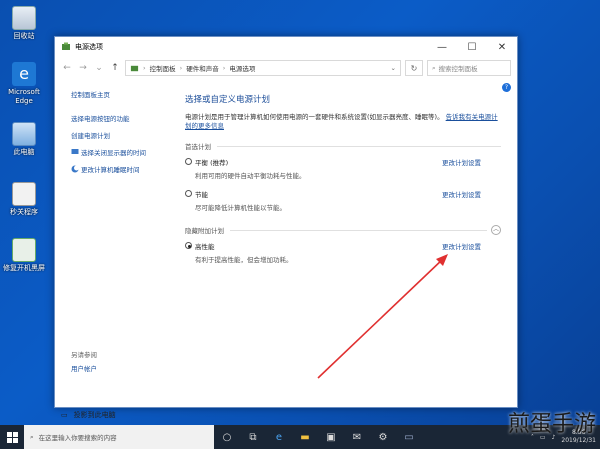  What do you see at coordinates (279, 437) in the screenshot?
I see `edge-taskbar-icon: e` at bounding box center [279, 437].